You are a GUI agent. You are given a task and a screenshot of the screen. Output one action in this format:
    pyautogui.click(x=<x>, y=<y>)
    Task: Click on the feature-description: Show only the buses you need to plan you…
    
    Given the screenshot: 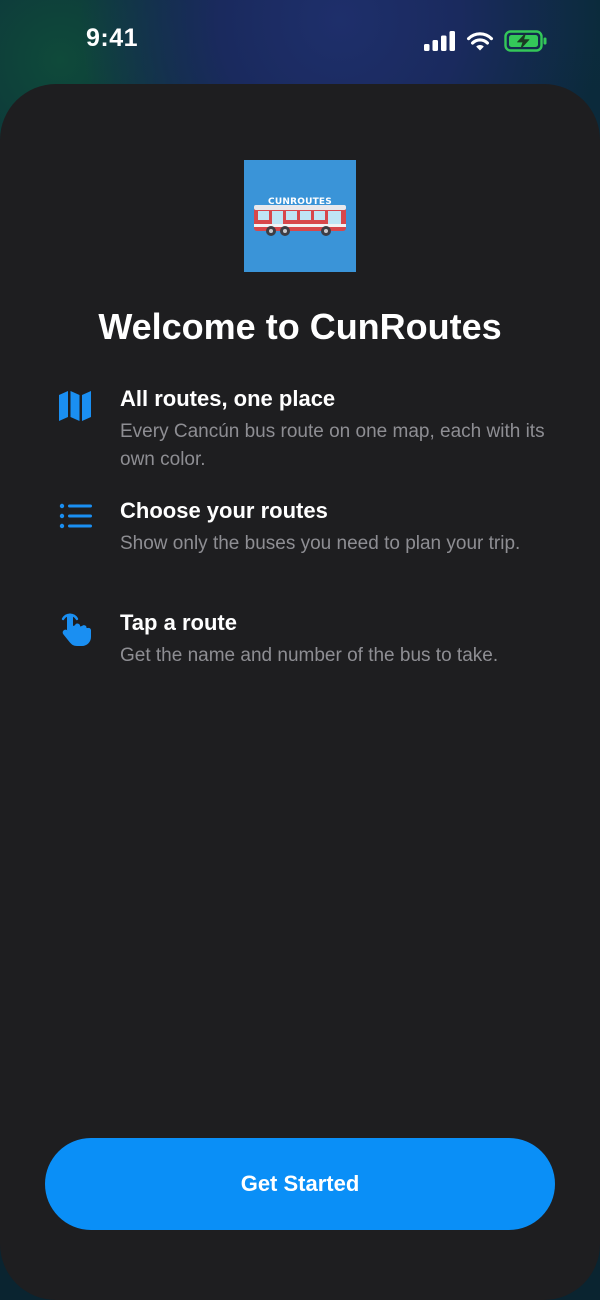 What is the action you would take?
    pyautogui.click(x=320, y=543)
    